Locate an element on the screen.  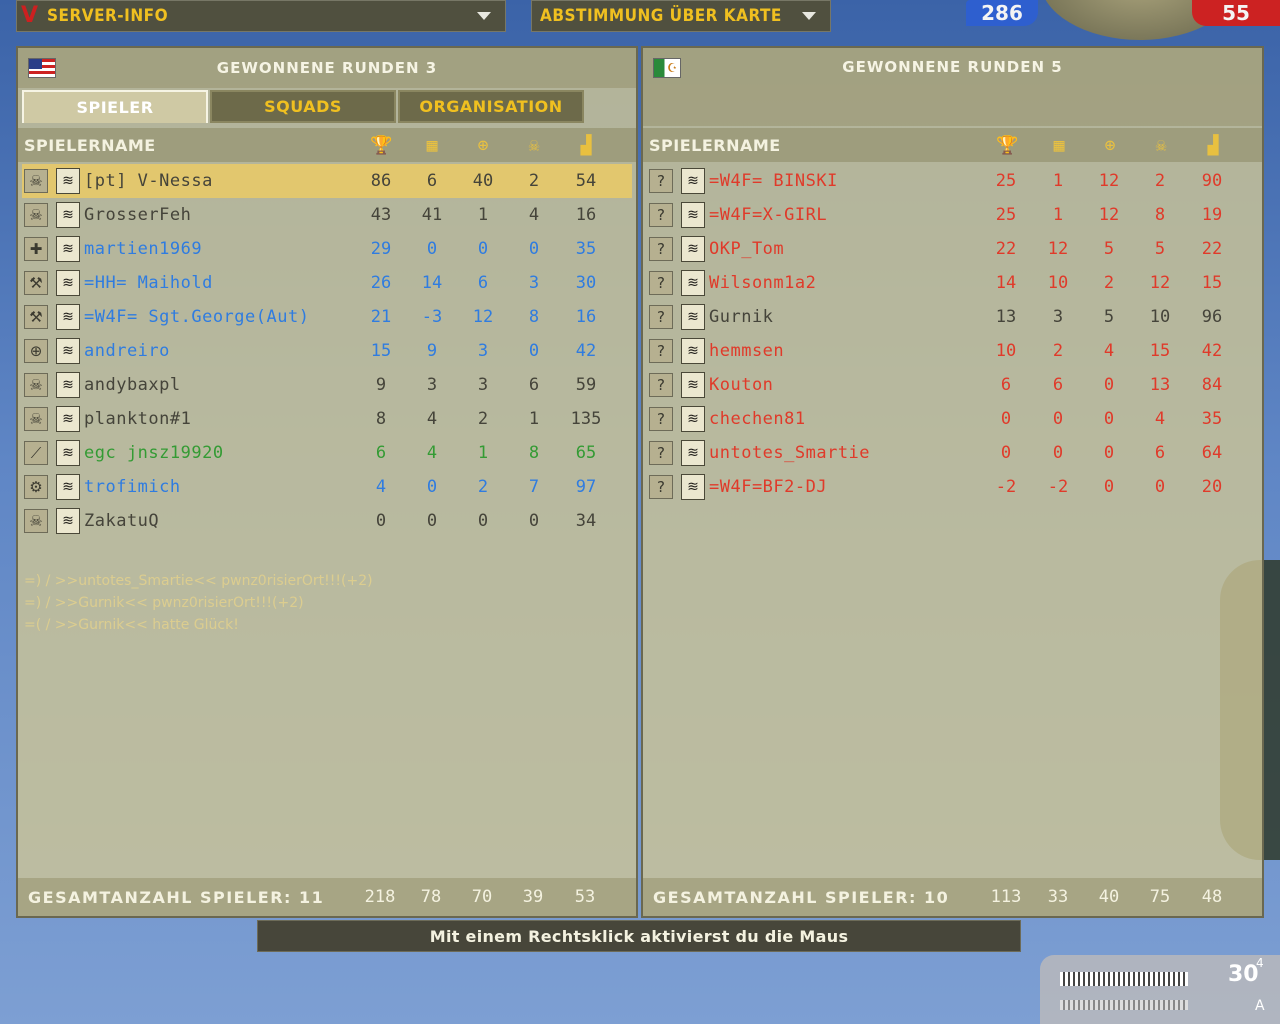
player-row: ✚ ≋ martien1969 29 0 0 0 35 is located at coordinates (327, 249).